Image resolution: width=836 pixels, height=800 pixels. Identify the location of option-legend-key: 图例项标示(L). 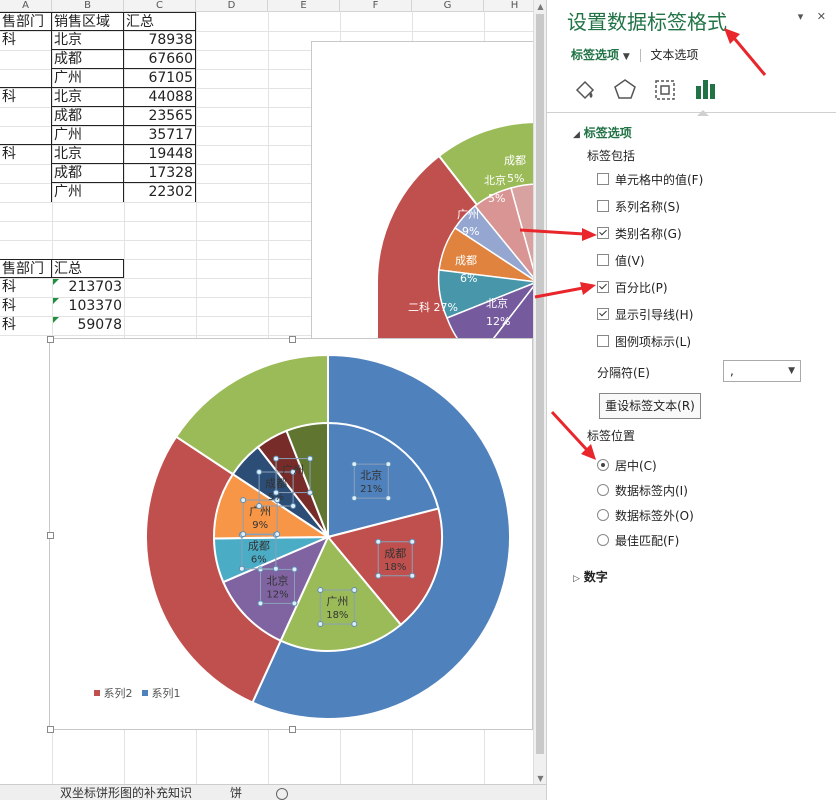
(644, 342).